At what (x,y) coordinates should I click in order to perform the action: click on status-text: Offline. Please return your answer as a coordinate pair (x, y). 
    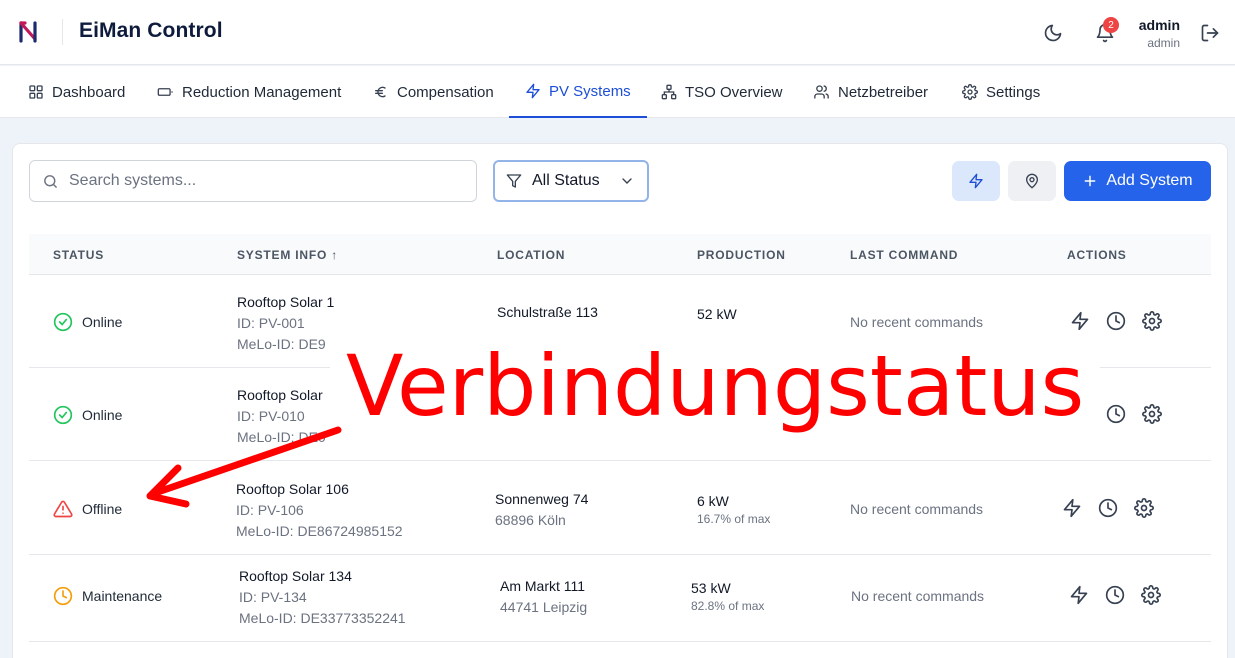
    Looking at the image, I should click on (102, 509).